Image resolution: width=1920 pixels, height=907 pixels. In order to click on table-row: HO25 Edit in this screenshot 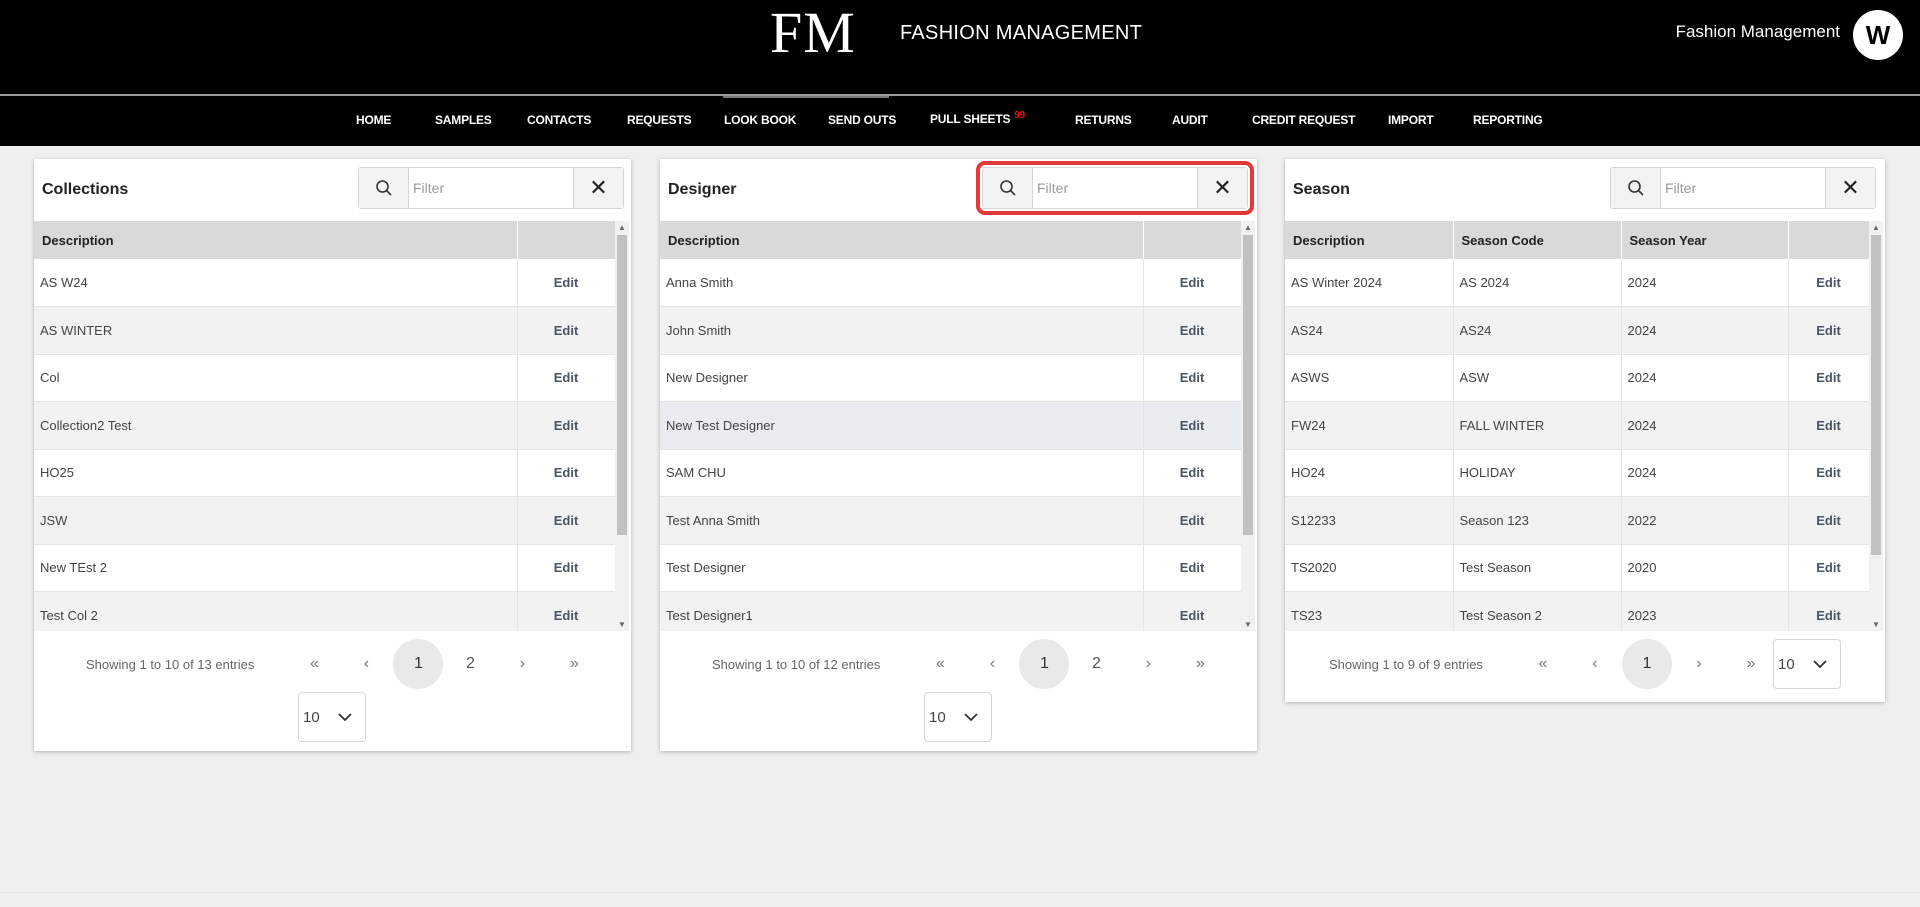, I will do `click(324, 473)`.